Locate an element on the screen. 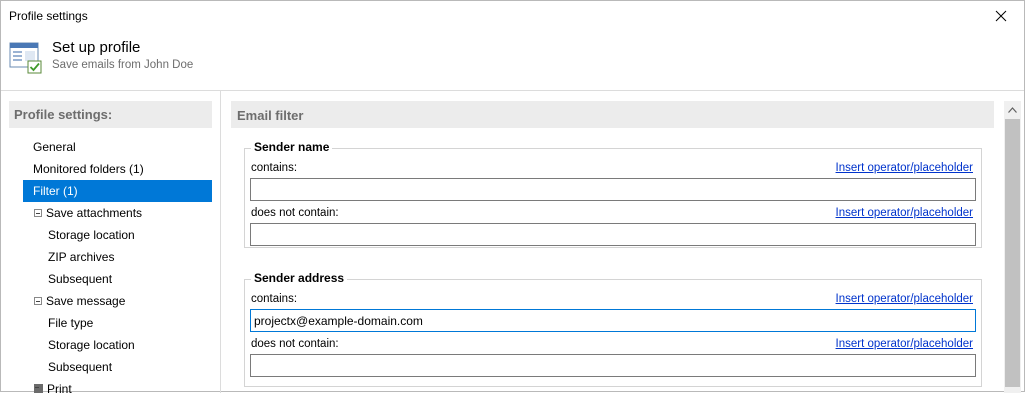 This screenshot has height=400, width=1025. sidebar-item-save-message: Save message is located at coordinates (117, 301).